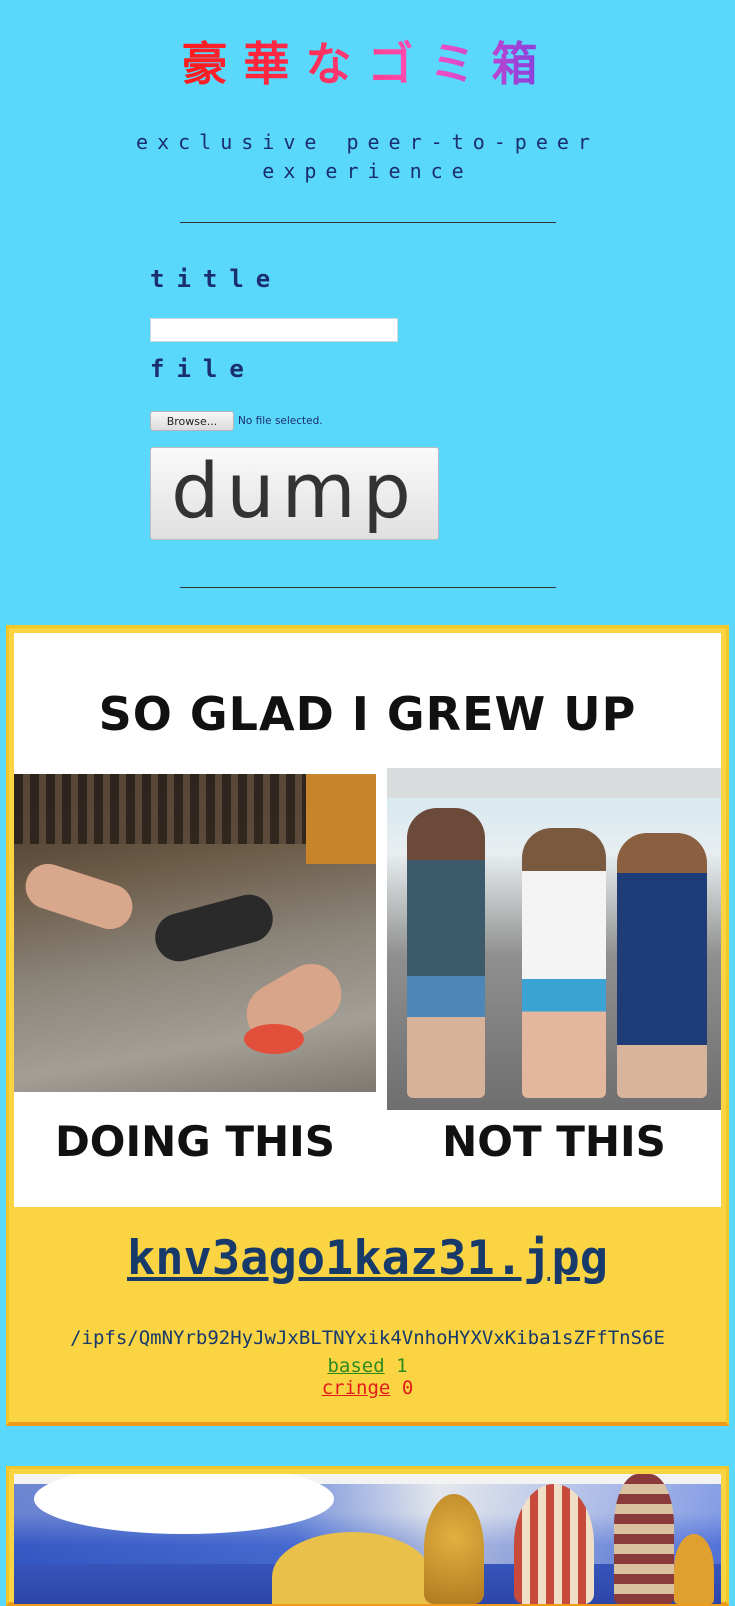  What do you see at coordinates (367, 1258) in the screenshot?
I see `post-filename-link: knv3ago1kaz31.jpg` at bounding box center [367, 1258].